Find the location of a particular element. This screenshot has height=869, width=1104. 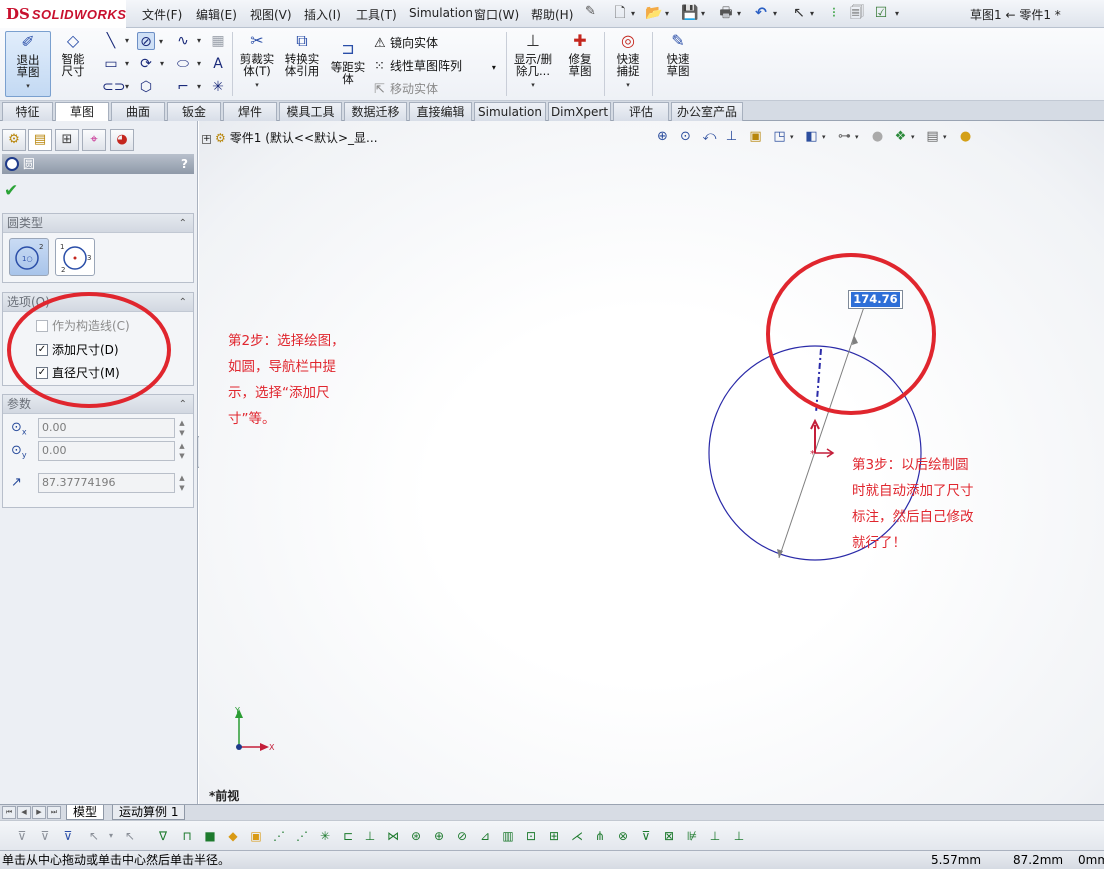

filter-spot-welds-icon: ⊥ is located at coordinates (715, 836).